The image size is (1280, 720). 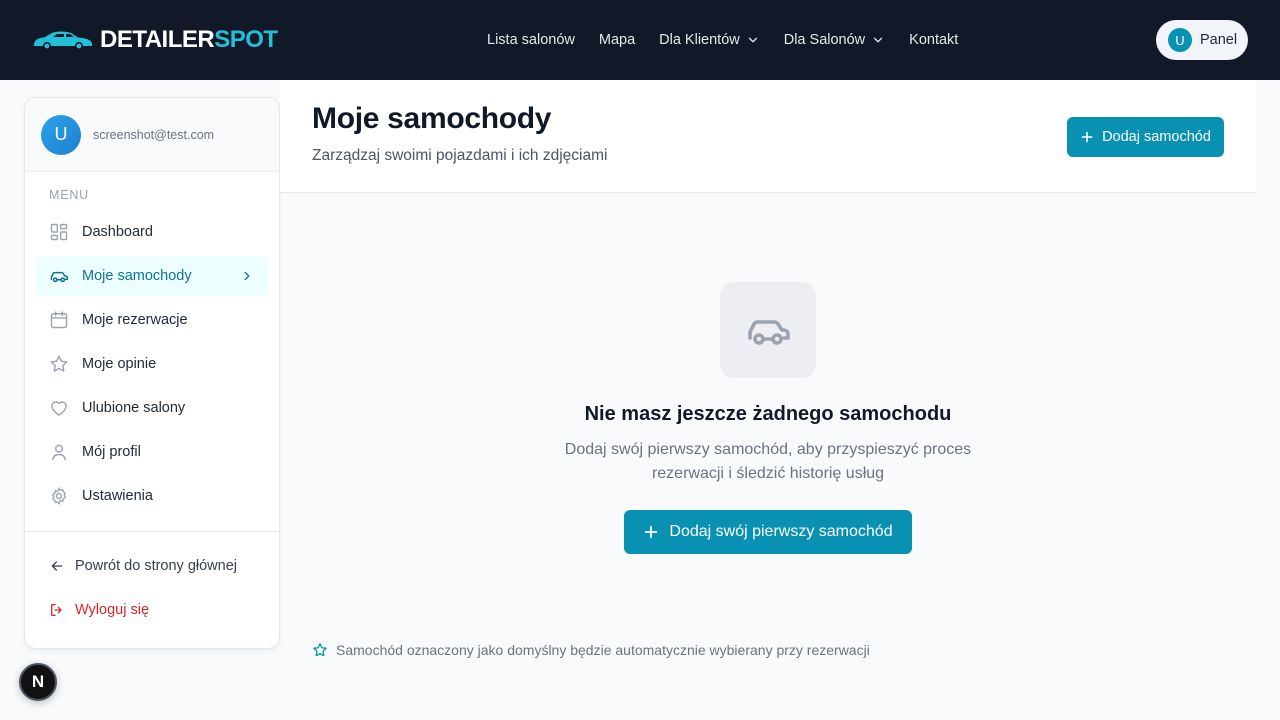 What do you see at coordinates (56, 610) in the screenshot?
I see `logout-icon` at bounding box center [56, 610].